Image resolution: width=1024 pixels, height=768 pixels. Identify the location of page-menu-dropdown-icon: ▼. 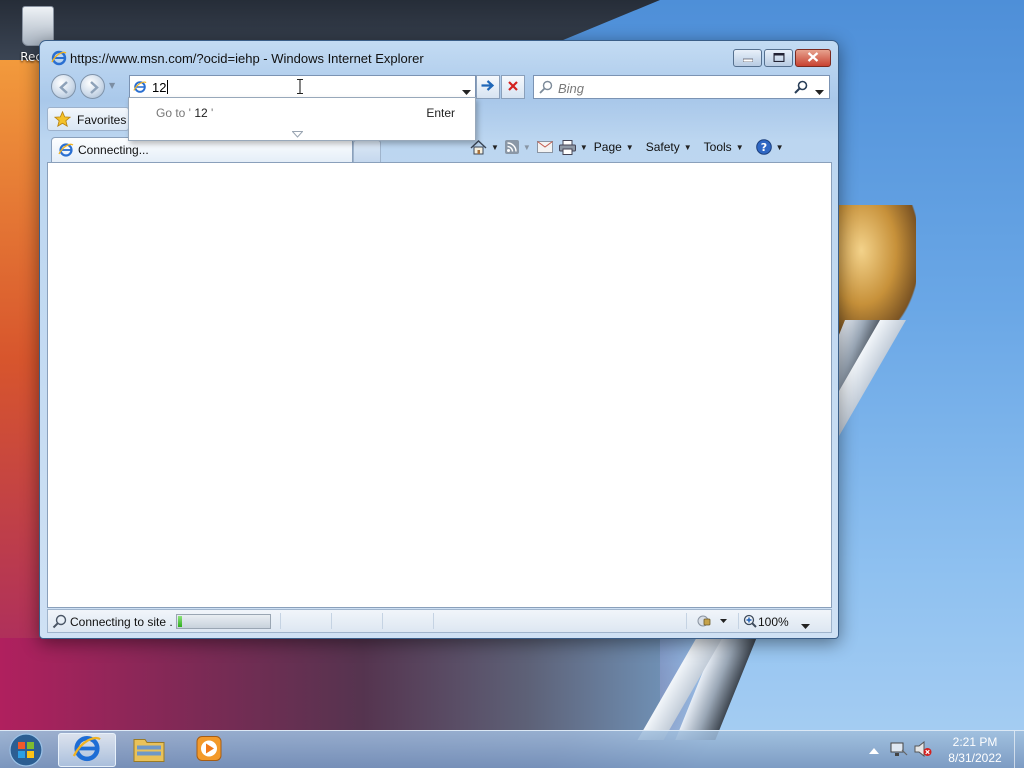
(629, 147).